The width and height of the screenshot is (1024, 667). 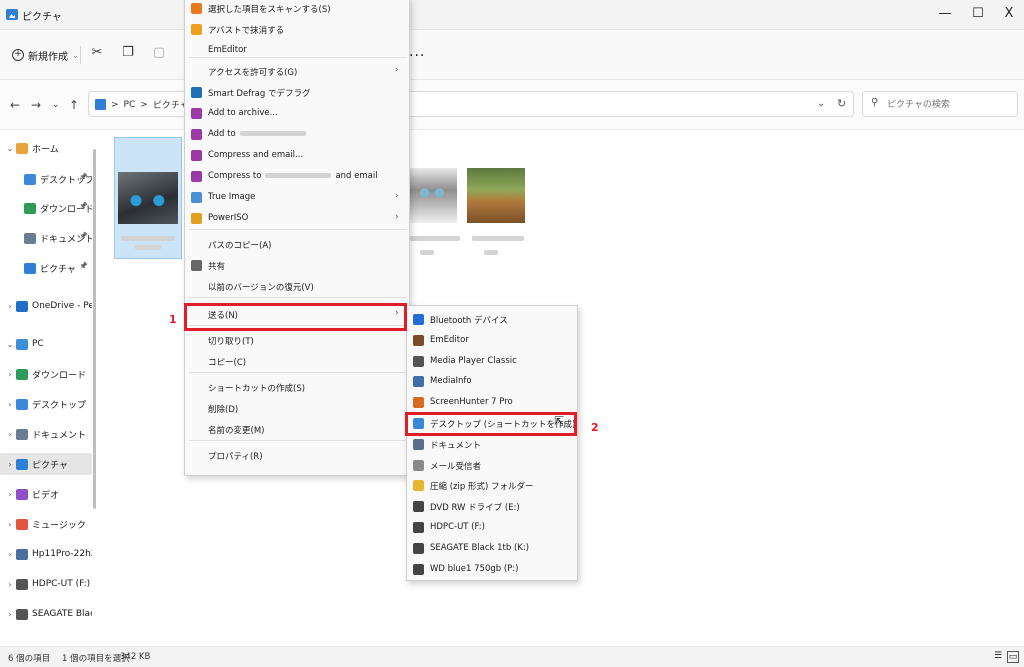 I want to click on sidebar-item: › SEAGATE Black, so click(x=46, y=614).